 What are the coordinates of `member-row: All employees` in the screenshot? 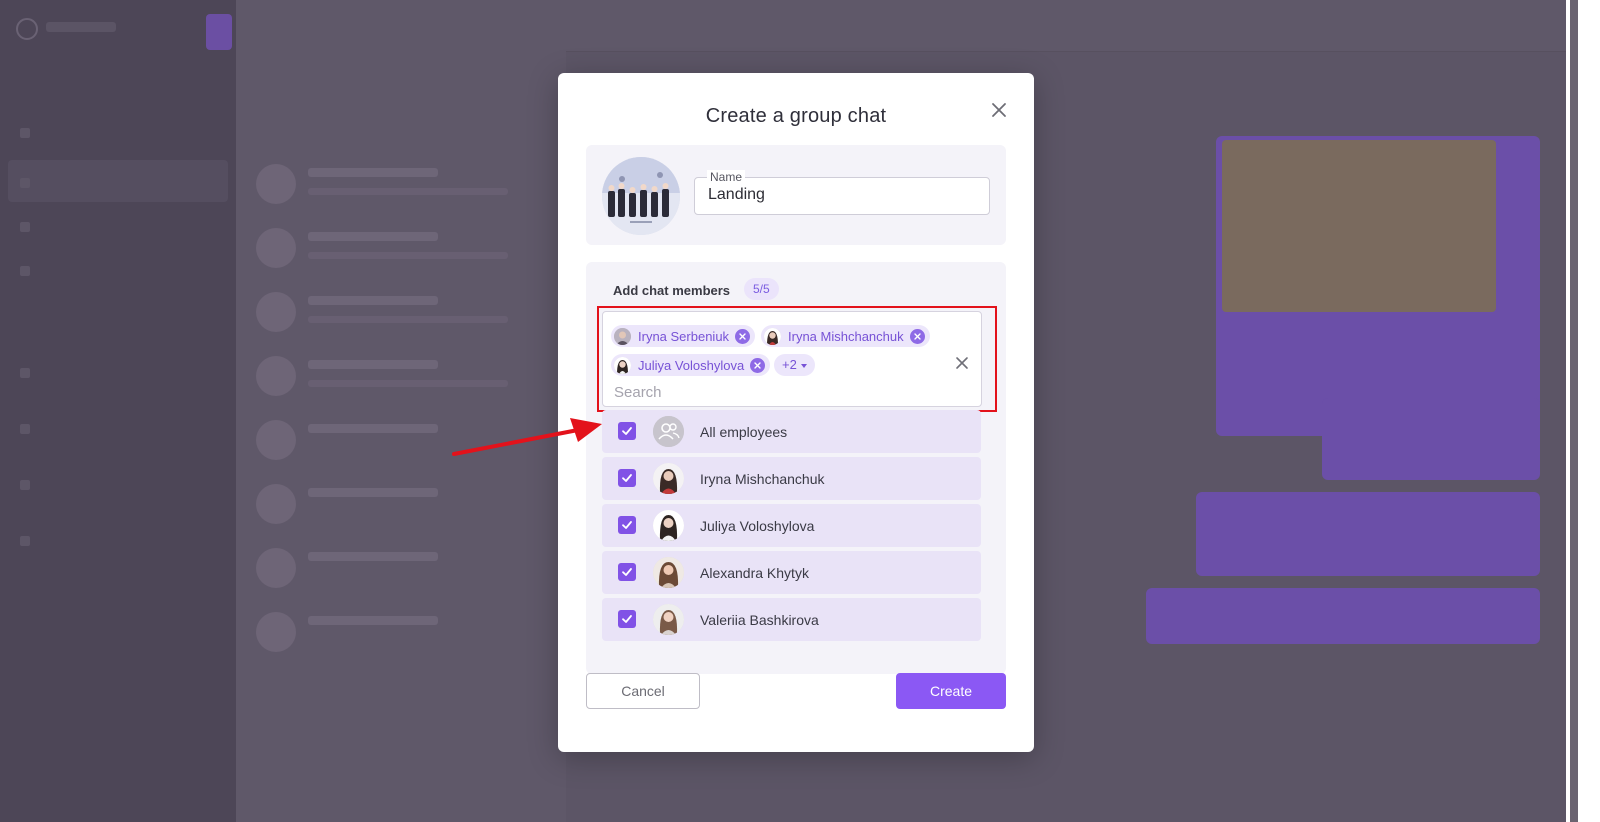 It's located at (791, 431).